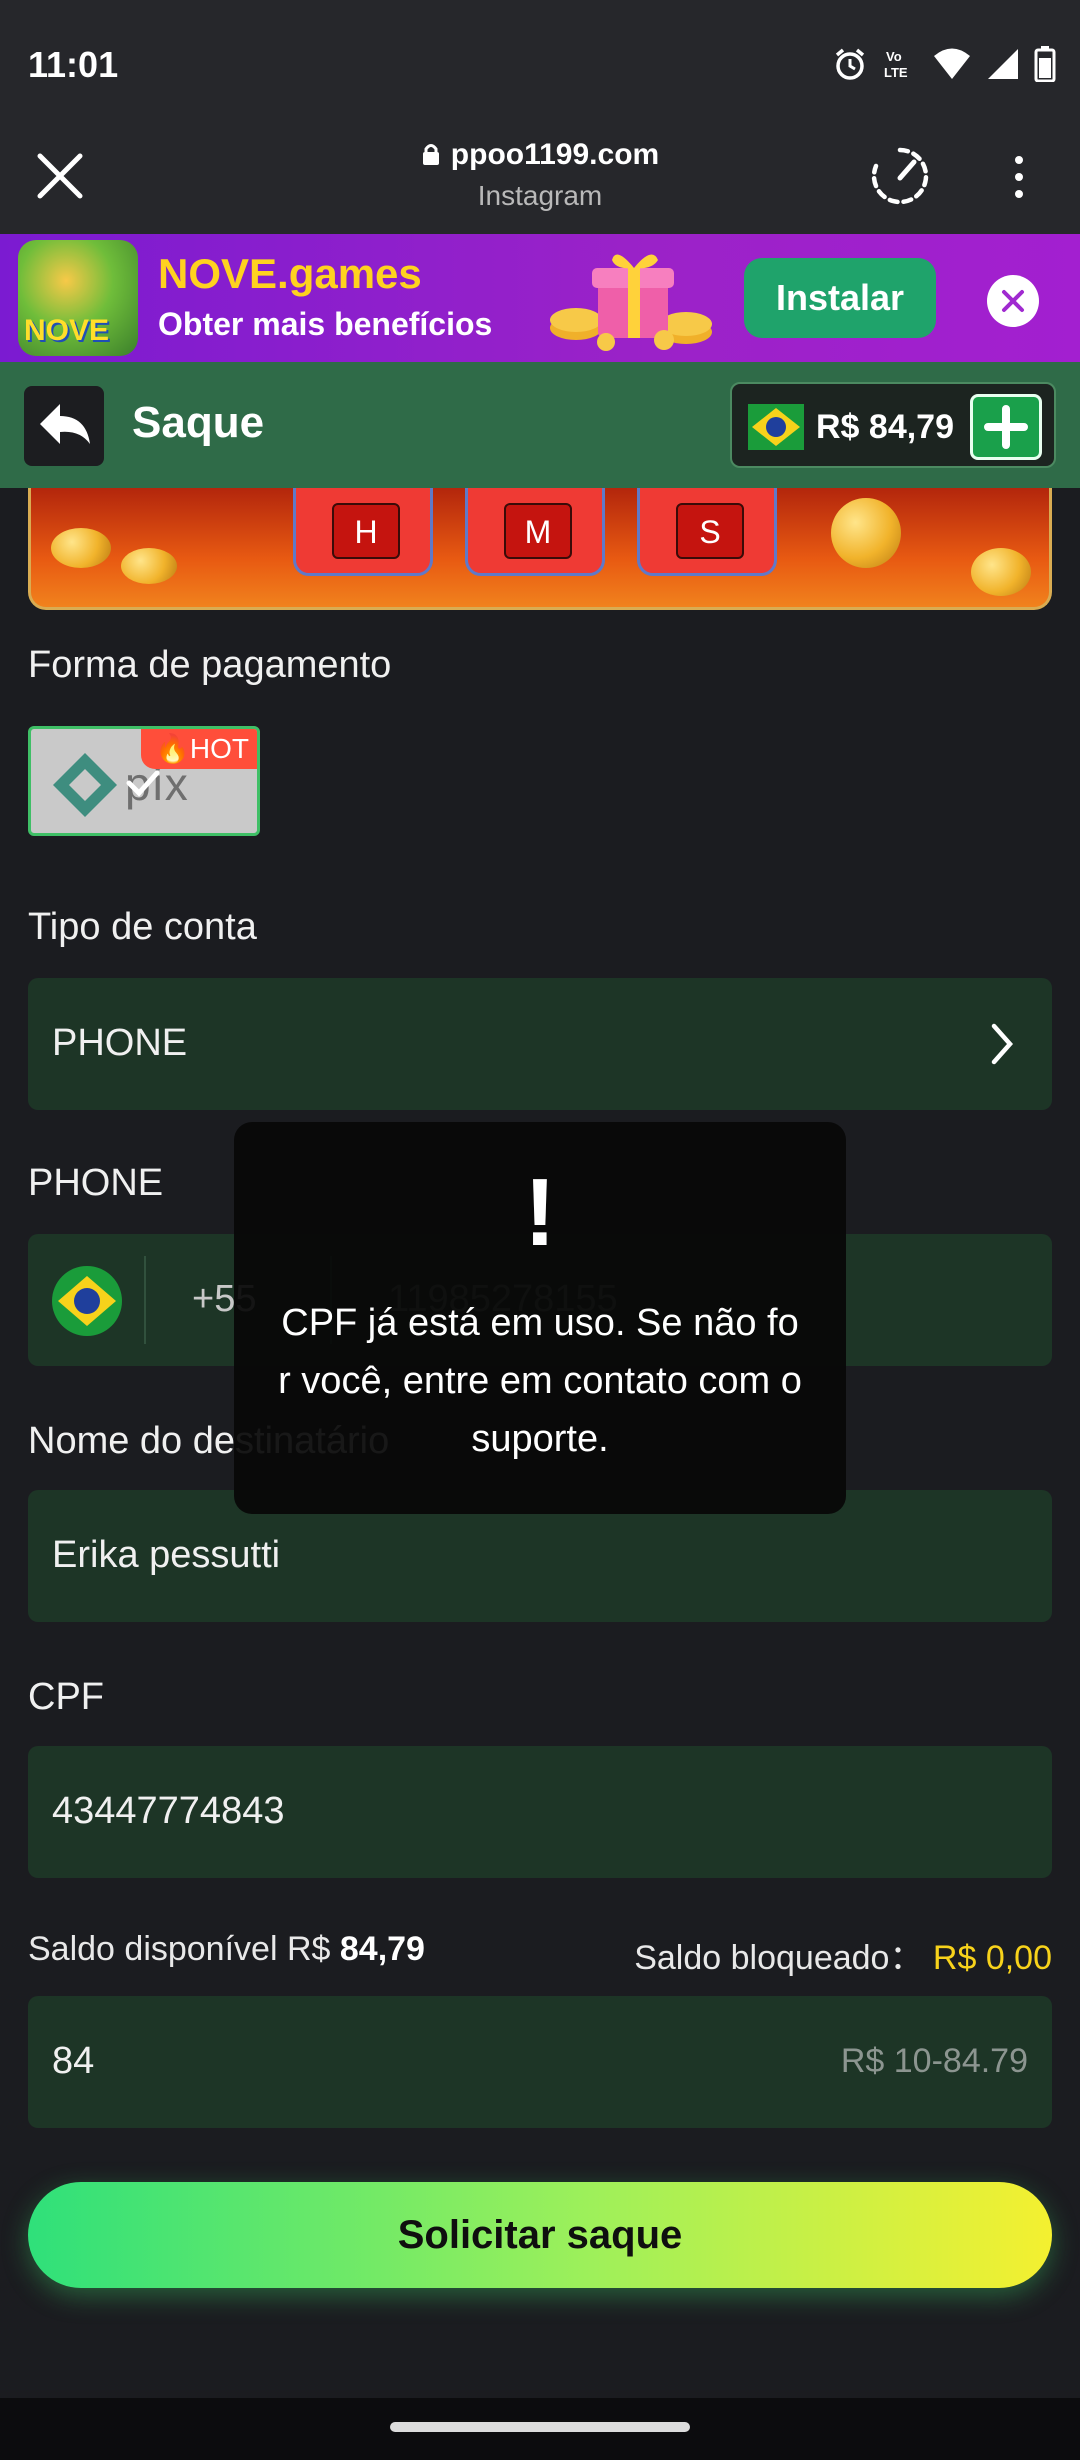 The height and width of the screenshot is (2460, 1080). I want to click on deposit-add-button, so click(1006, 427).